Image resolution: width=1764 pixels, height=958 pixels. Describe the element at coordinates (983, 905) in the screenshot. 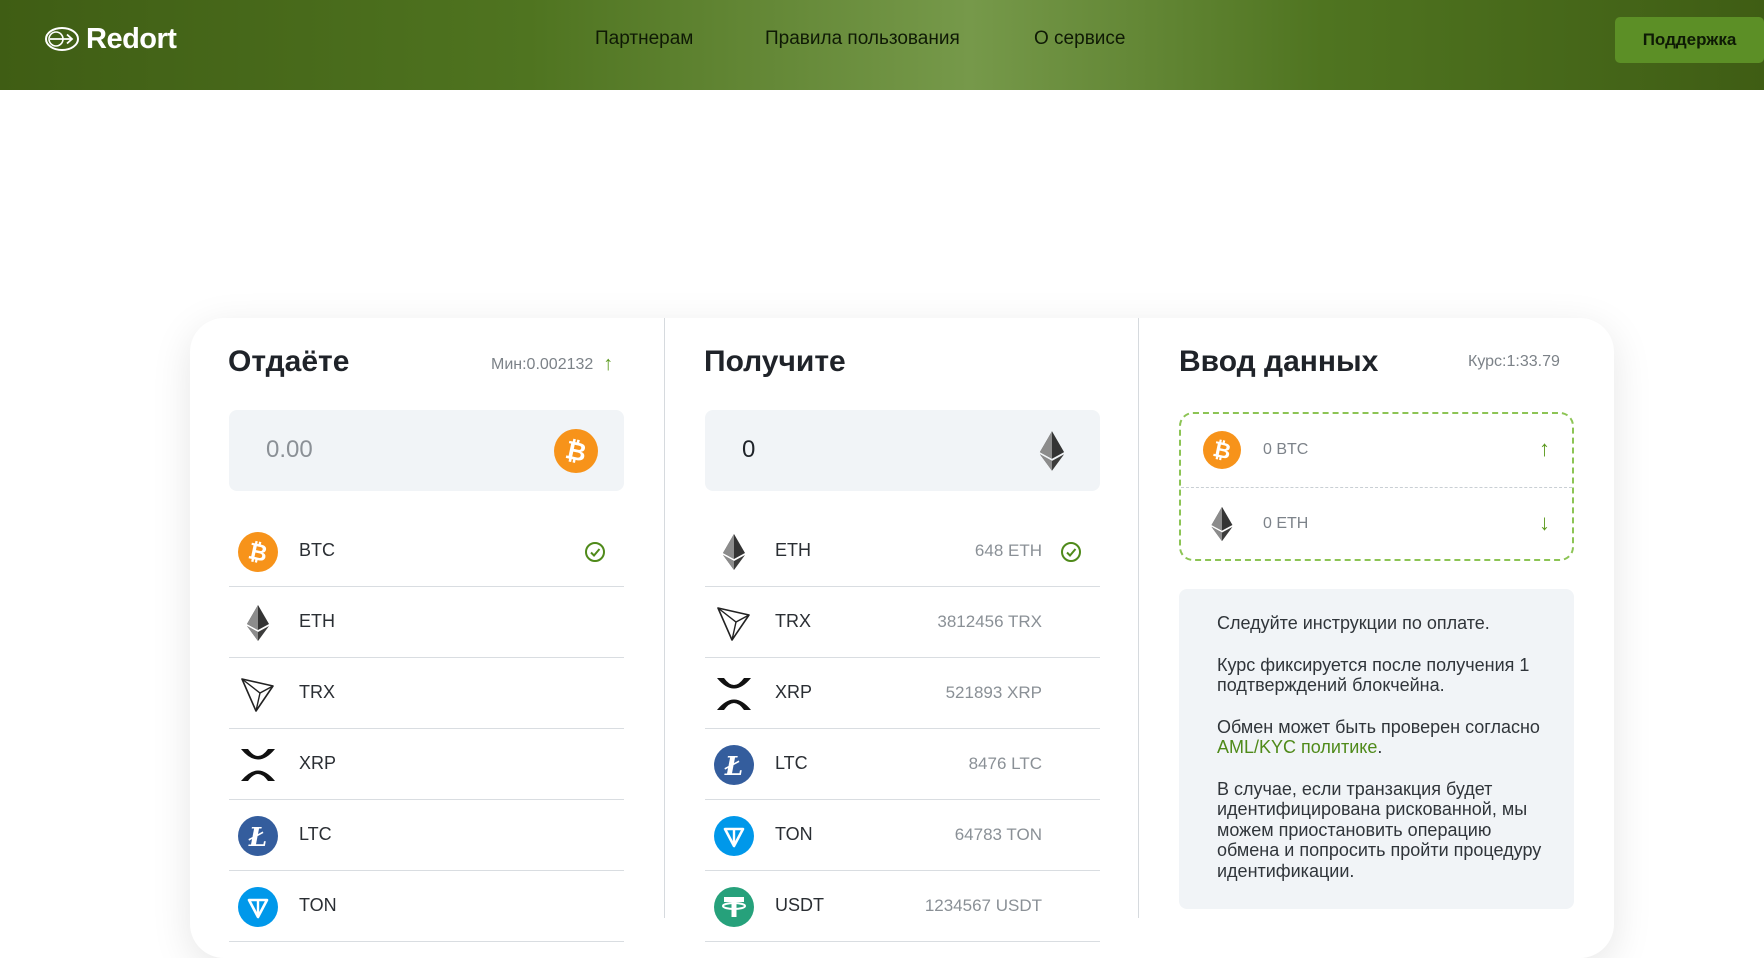

I see `coin-reserve: 1234567 USDT` at that location.